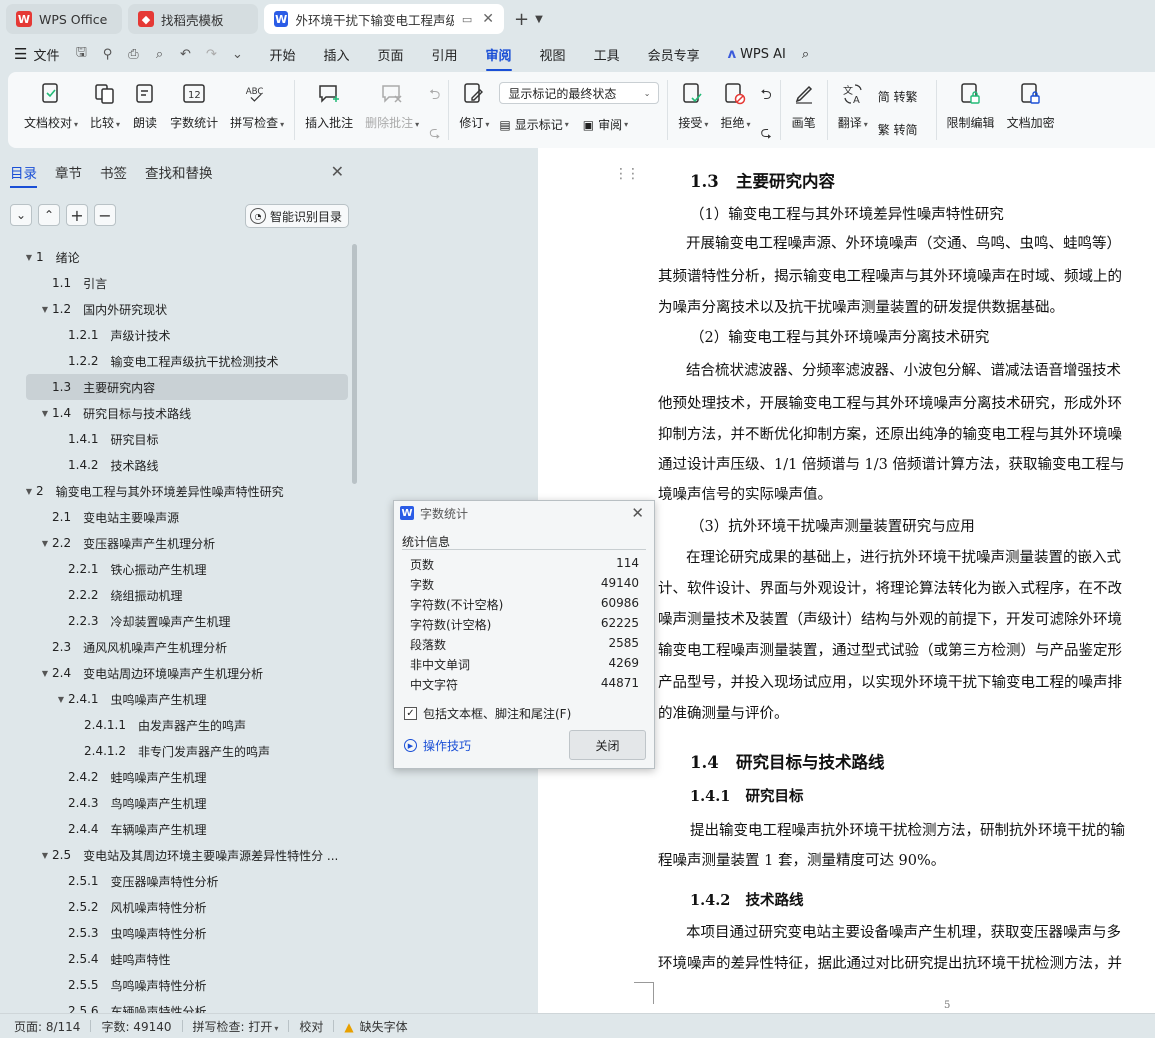 The width and height of the screenshot is (1155, 1038). Describe the element at coordinates (175, 985) in the screenshot. I see `toc-item: 2.5.5 鸟鸣噪声特性分析` at that location.